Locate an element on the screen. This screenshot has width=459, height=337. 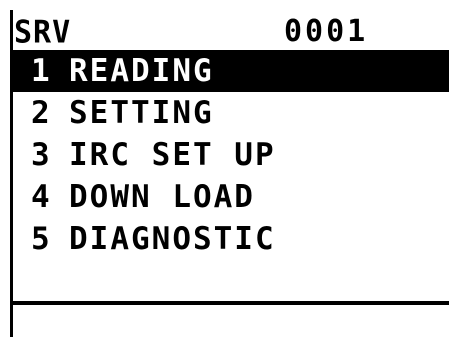
menu-item-number: 5 is located at coordinates (41, 239).